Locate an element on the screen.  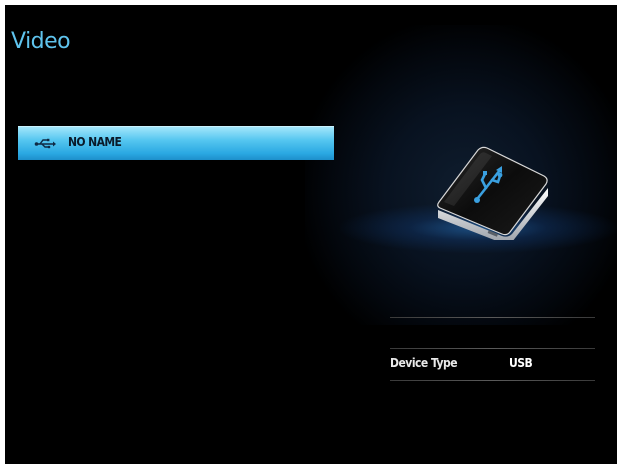
device-label: NO NAME is located at coordinates (95, 142).